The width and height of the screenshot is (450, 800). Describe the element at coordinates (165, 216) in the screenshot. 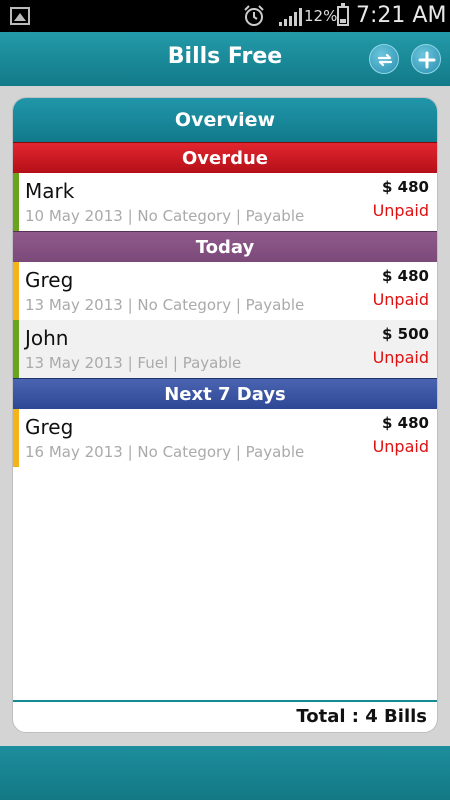

I see `bill-meta: 10 May 2013 | No Category | Payable` at that location.